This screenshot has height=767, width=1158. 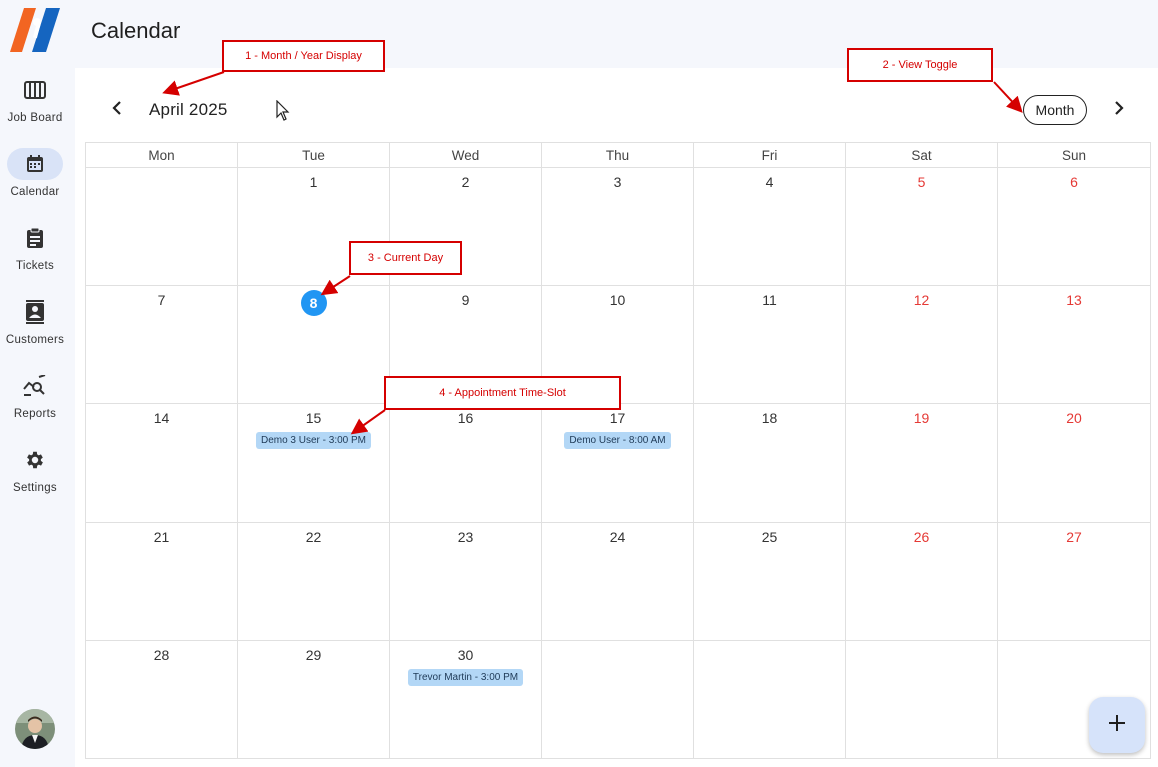 What do you see at coordinates (617, 300) in the screenshot?
I see `day-number: 10` at bounding box center [617, 300].